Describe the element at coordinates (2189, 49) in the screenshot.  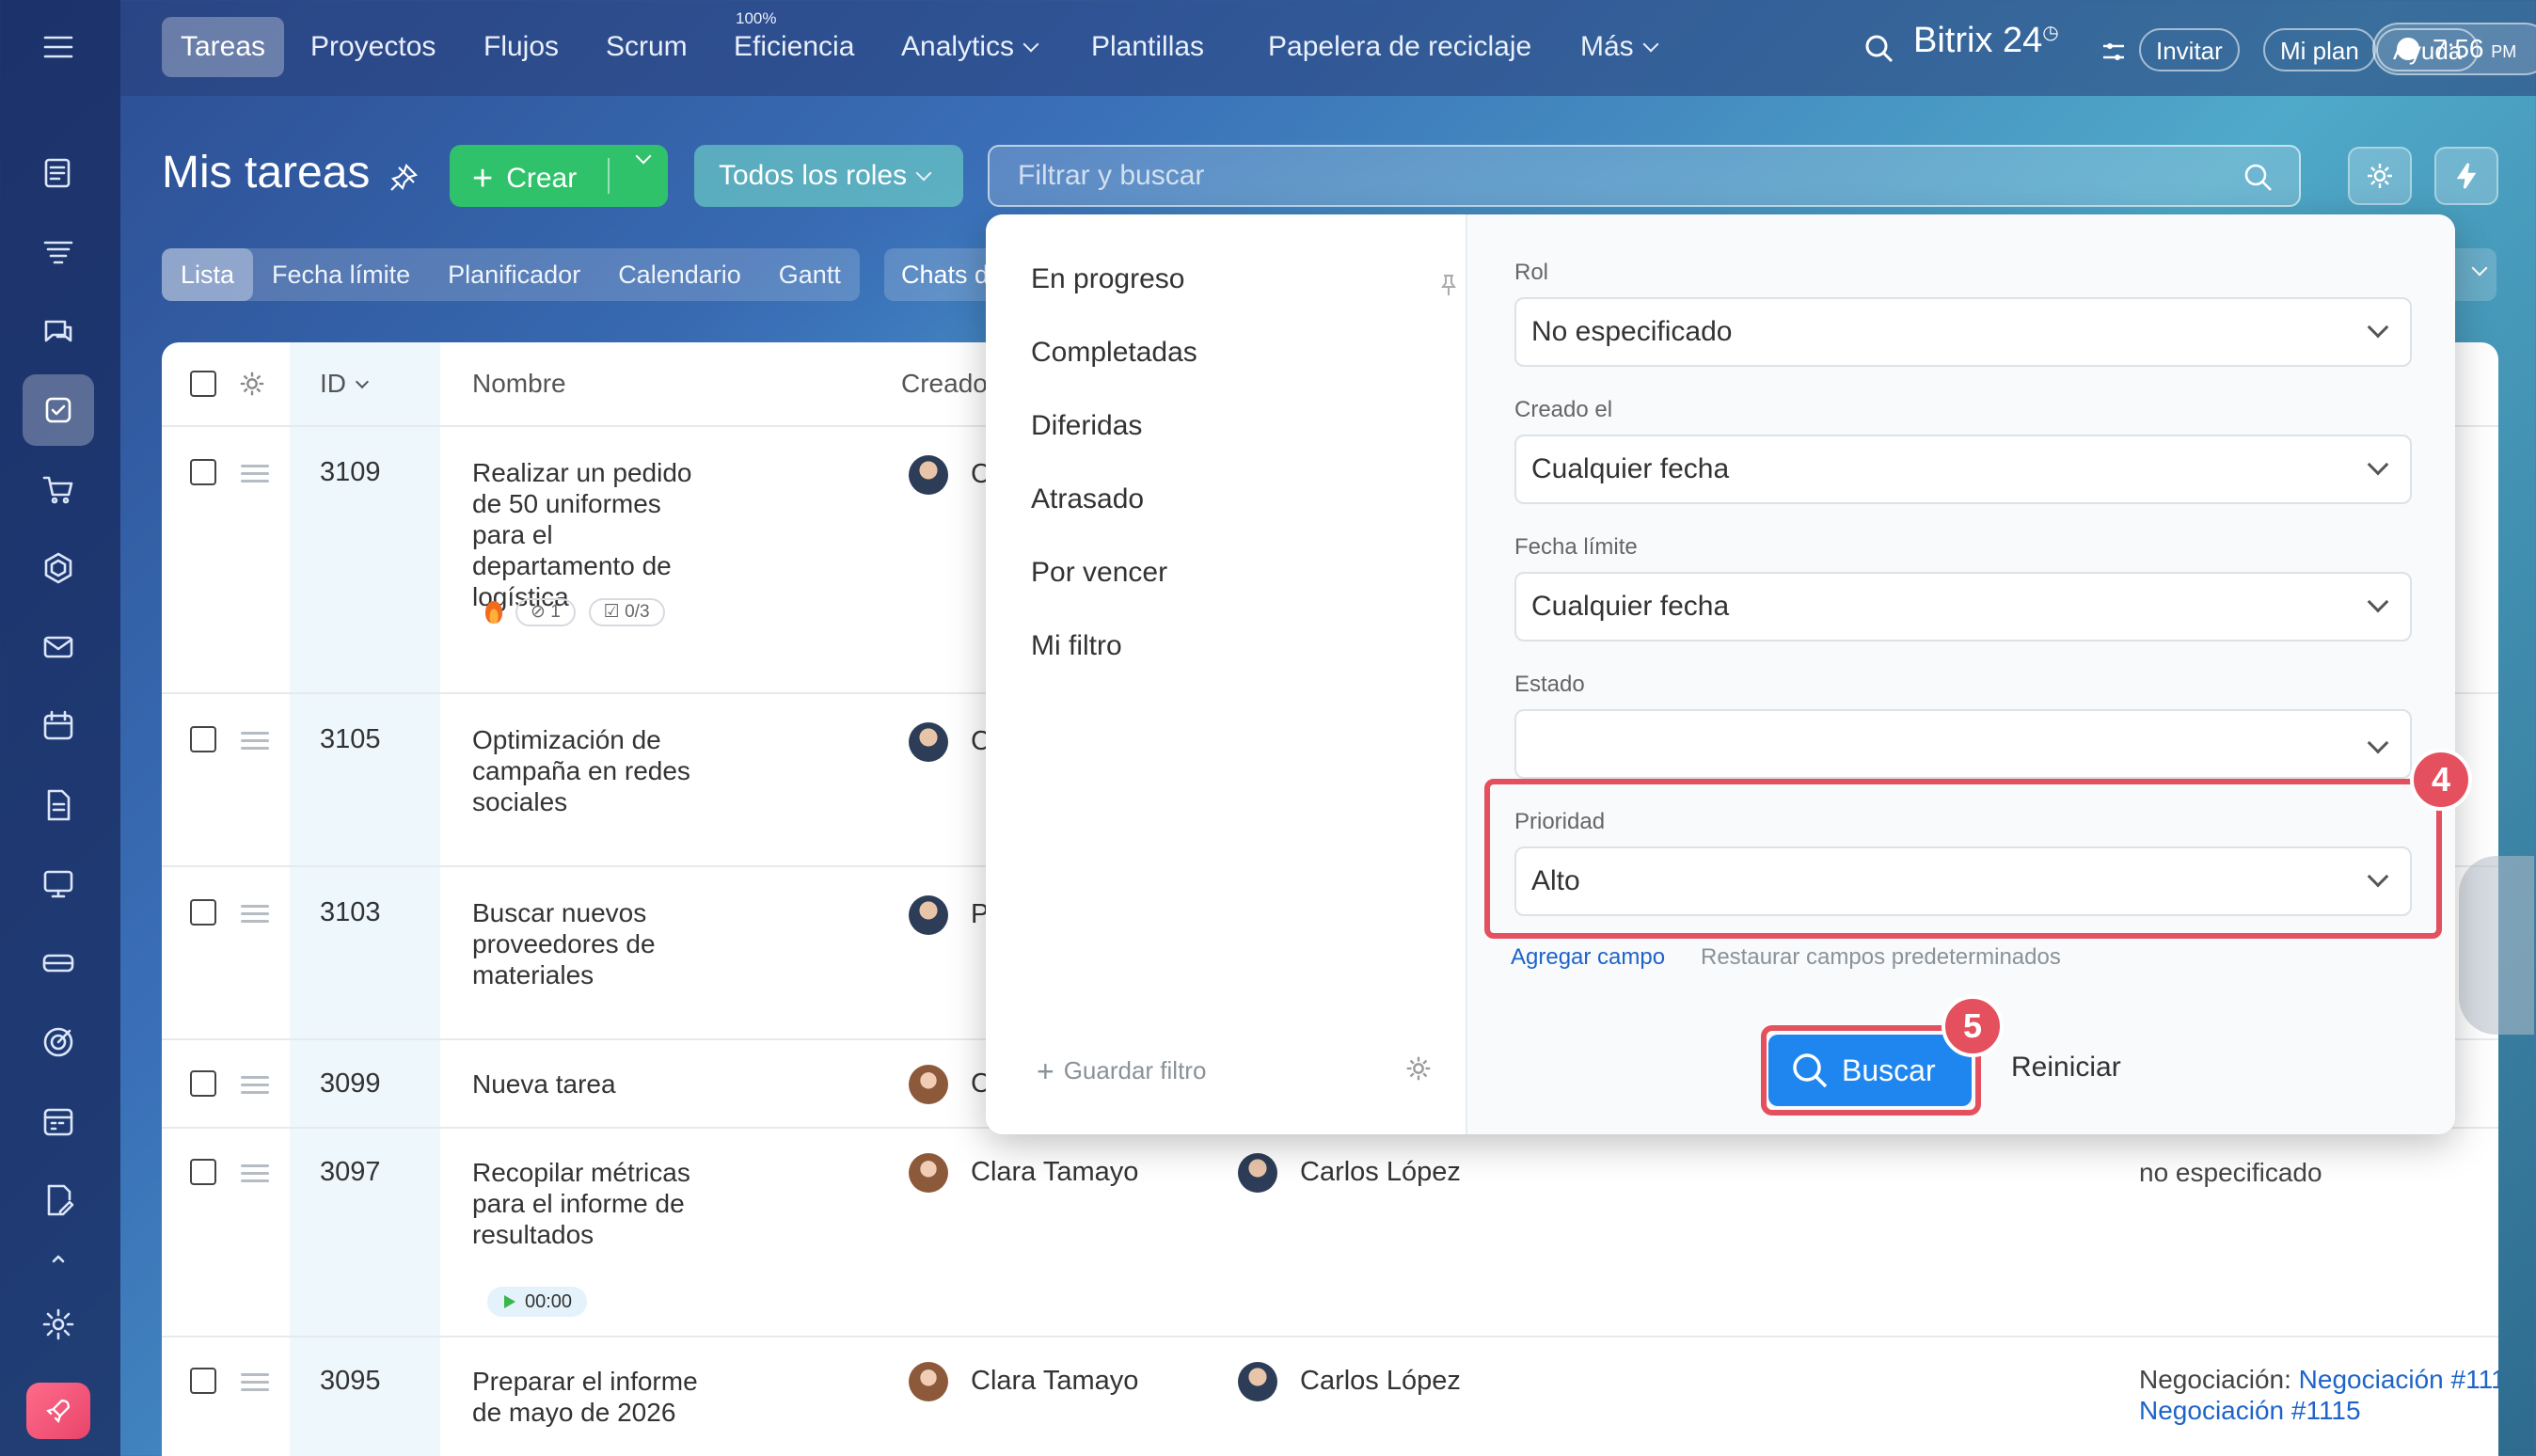
I see `invite-button: Invitar` at that location.